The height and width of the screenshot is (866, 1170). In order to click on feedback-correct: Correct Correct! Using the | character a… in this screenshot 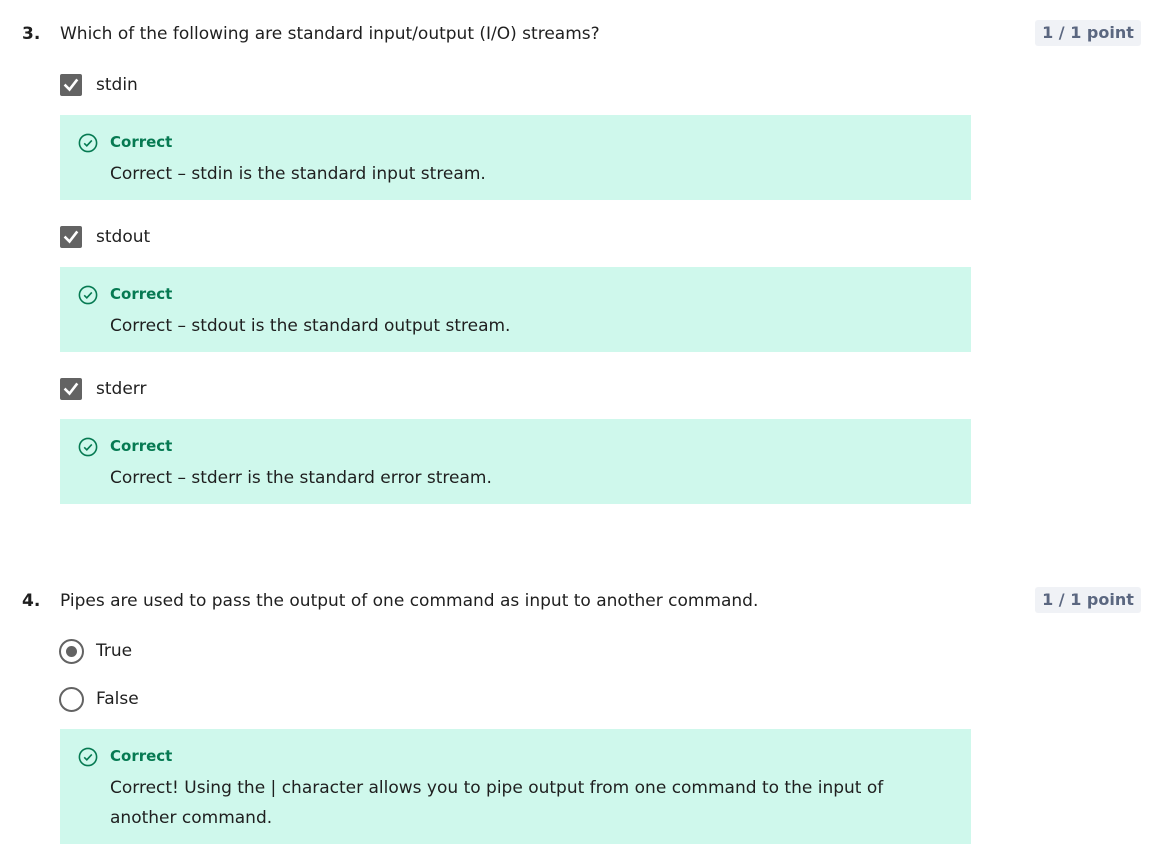, I will do `click(515, 786)`.